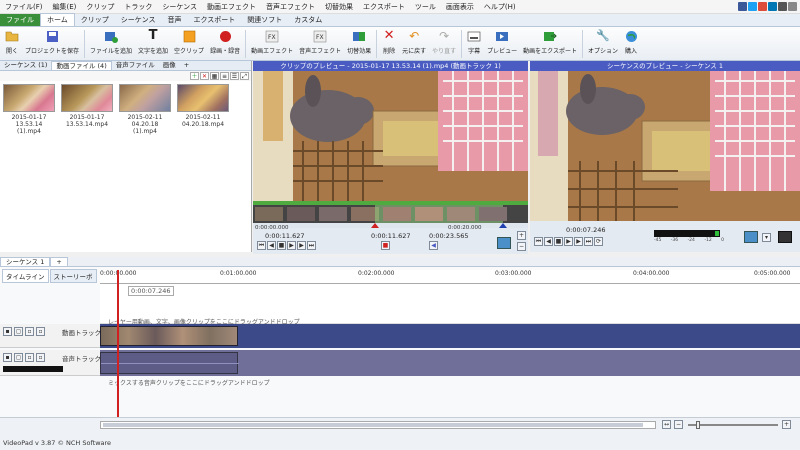 The image size is (800, 450). Describe the element at coordinates (203, 109) in the screenshot. I see `clip-thumbnail: 2015-02-11 04.20.18.mp4` at that location.